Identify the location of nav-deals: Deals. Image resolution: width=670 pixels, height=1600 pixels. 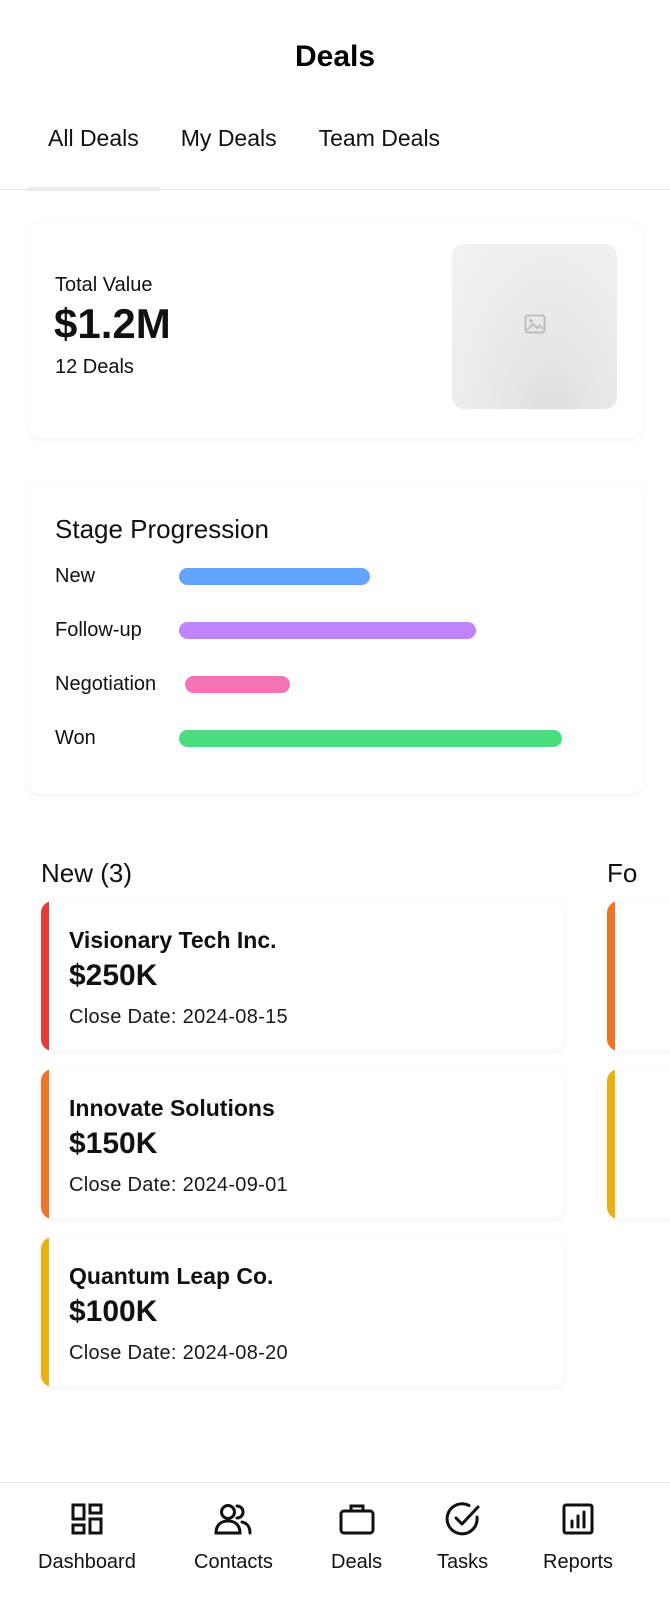
(356, 1541).